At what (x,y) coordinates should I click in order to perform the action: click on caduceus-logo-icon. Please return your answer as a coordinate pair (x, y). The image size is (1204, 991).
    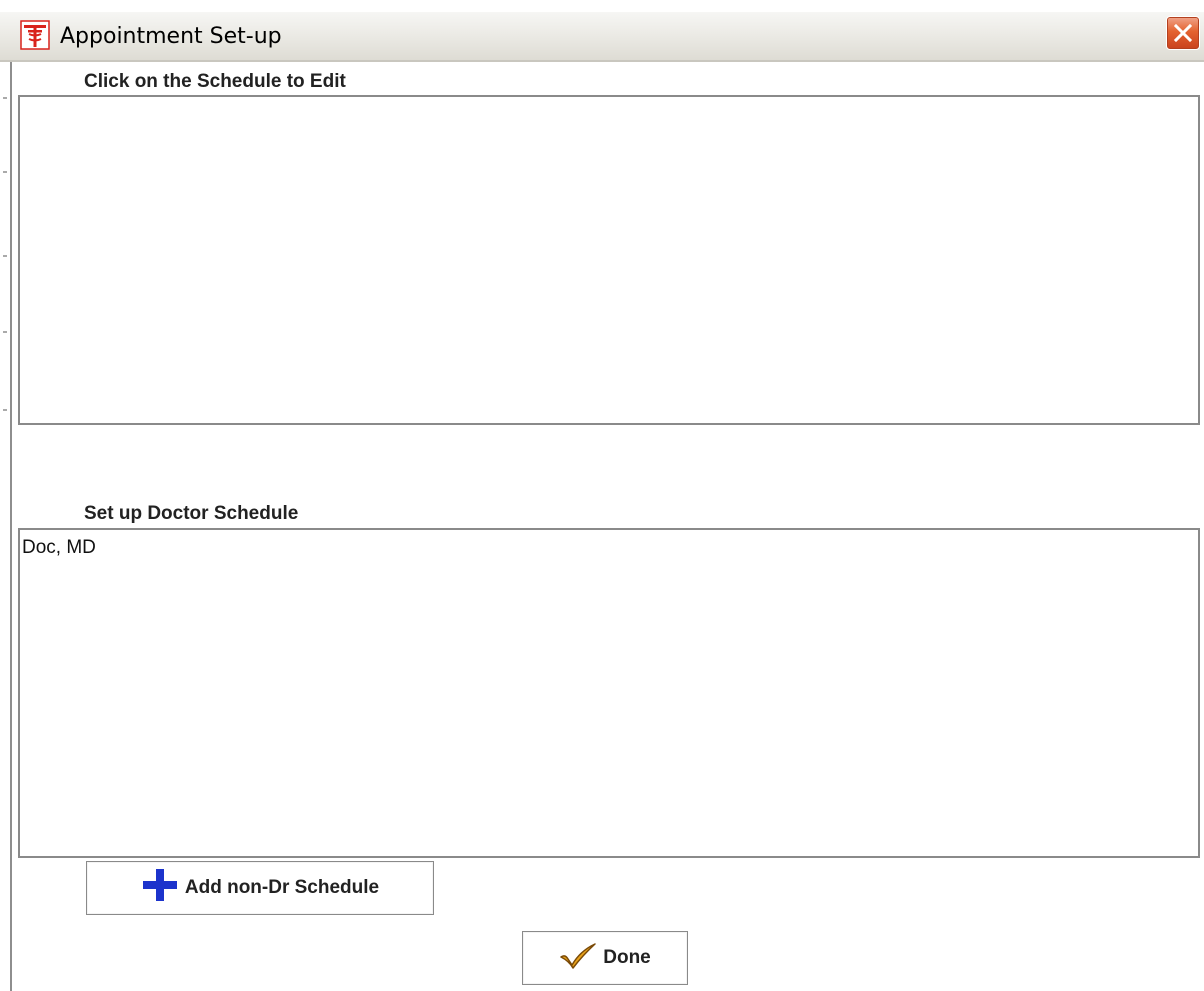
    Looking at the image, I should click on (35, 35).